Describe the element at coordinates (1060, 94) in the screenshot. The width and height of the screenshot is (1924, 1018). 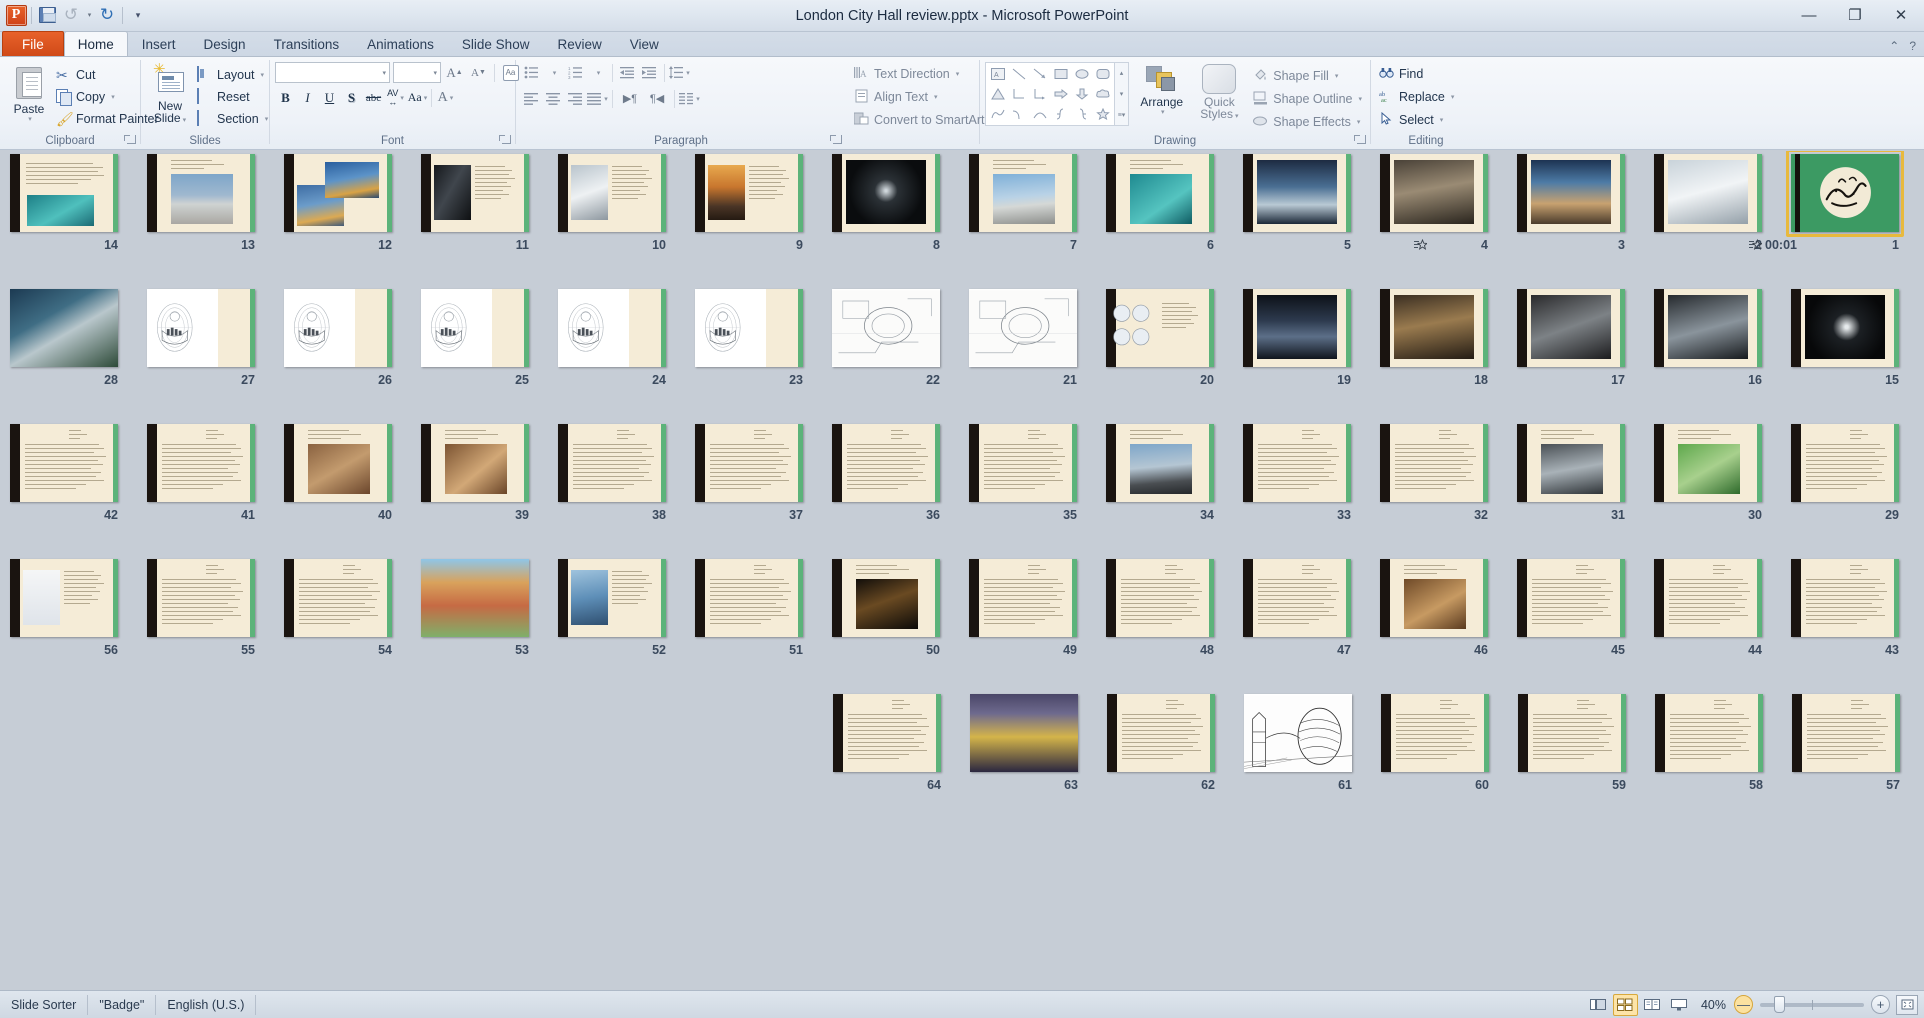
I see `shape-right-arrow-icon` at that location.